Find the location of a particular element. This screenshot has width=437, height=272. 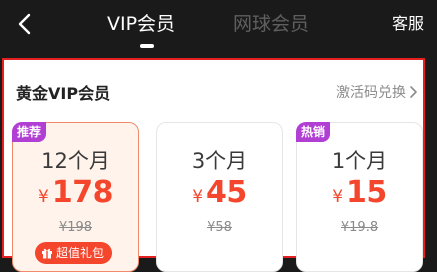

redeem-code-label: 激活码兑换 is located at coordinates (371, 93).